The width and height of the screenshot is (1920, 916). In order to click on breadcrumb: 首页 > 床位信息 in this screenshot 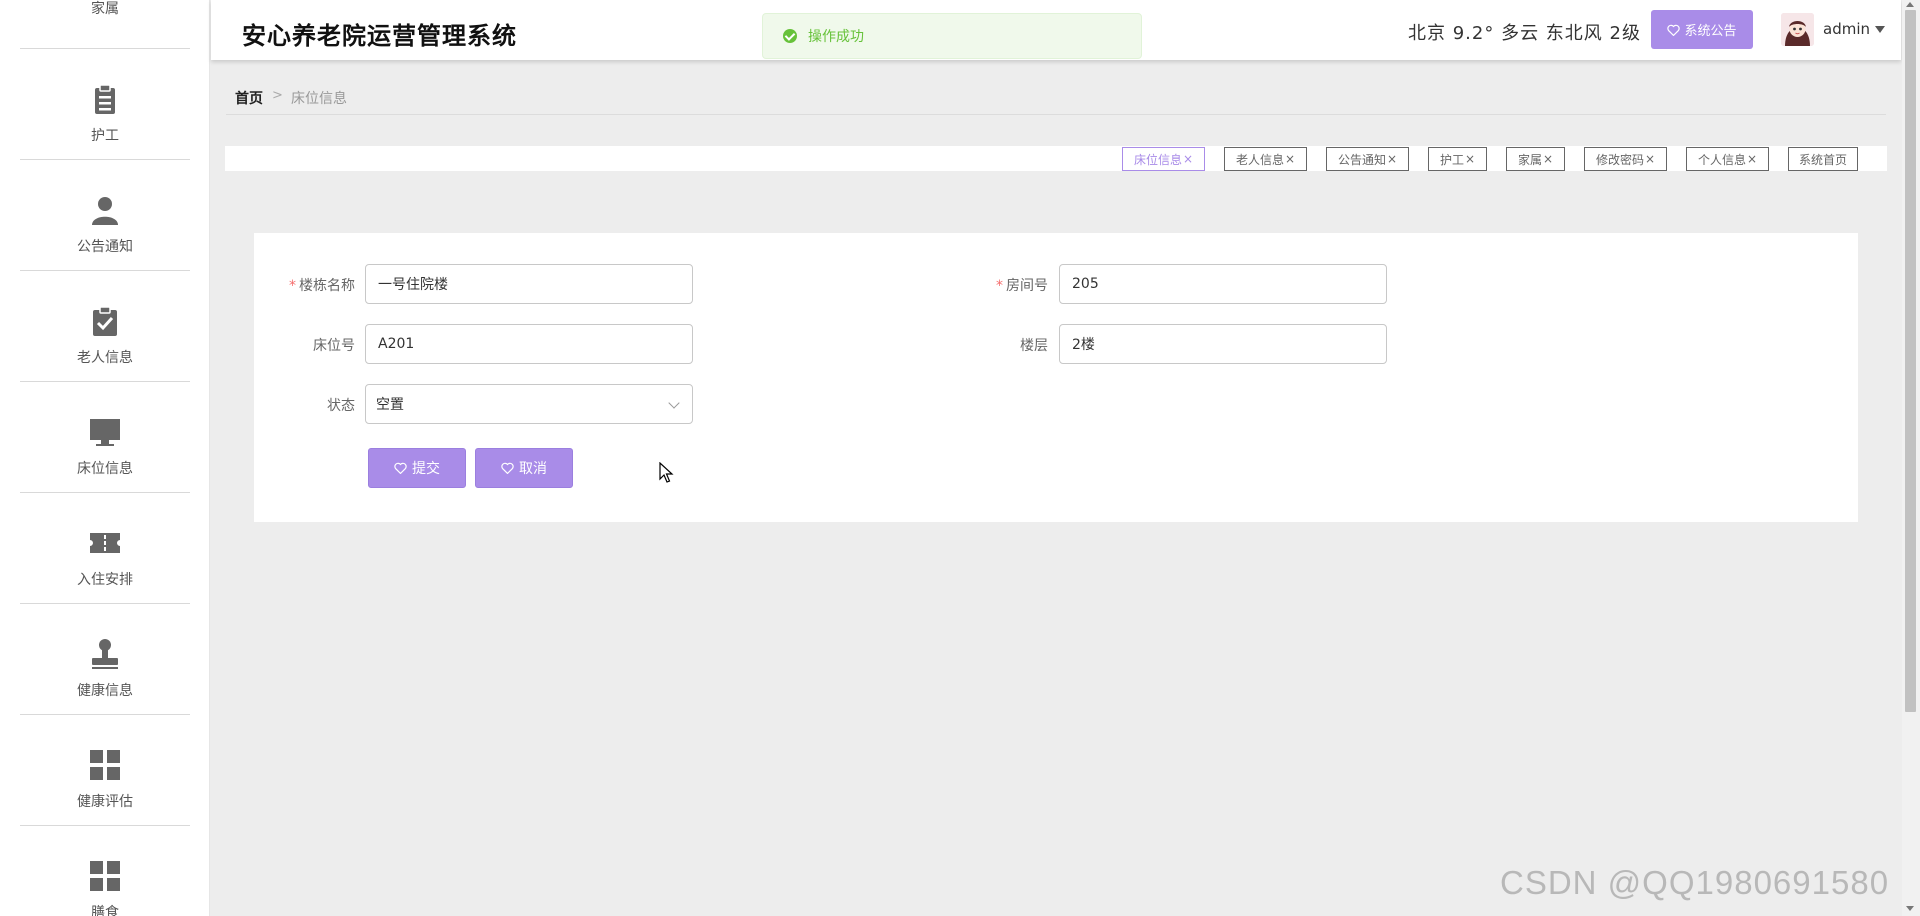, I will do `click(1056, 98)`.